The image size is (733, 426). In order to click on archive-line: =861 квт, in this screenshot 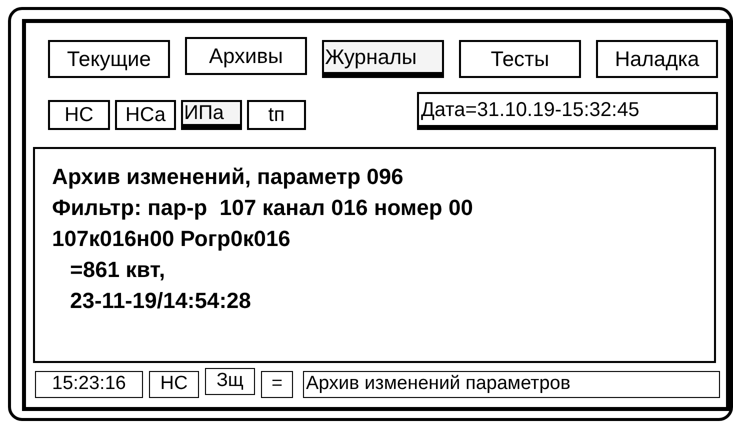, I will do `click(117, 270)`.